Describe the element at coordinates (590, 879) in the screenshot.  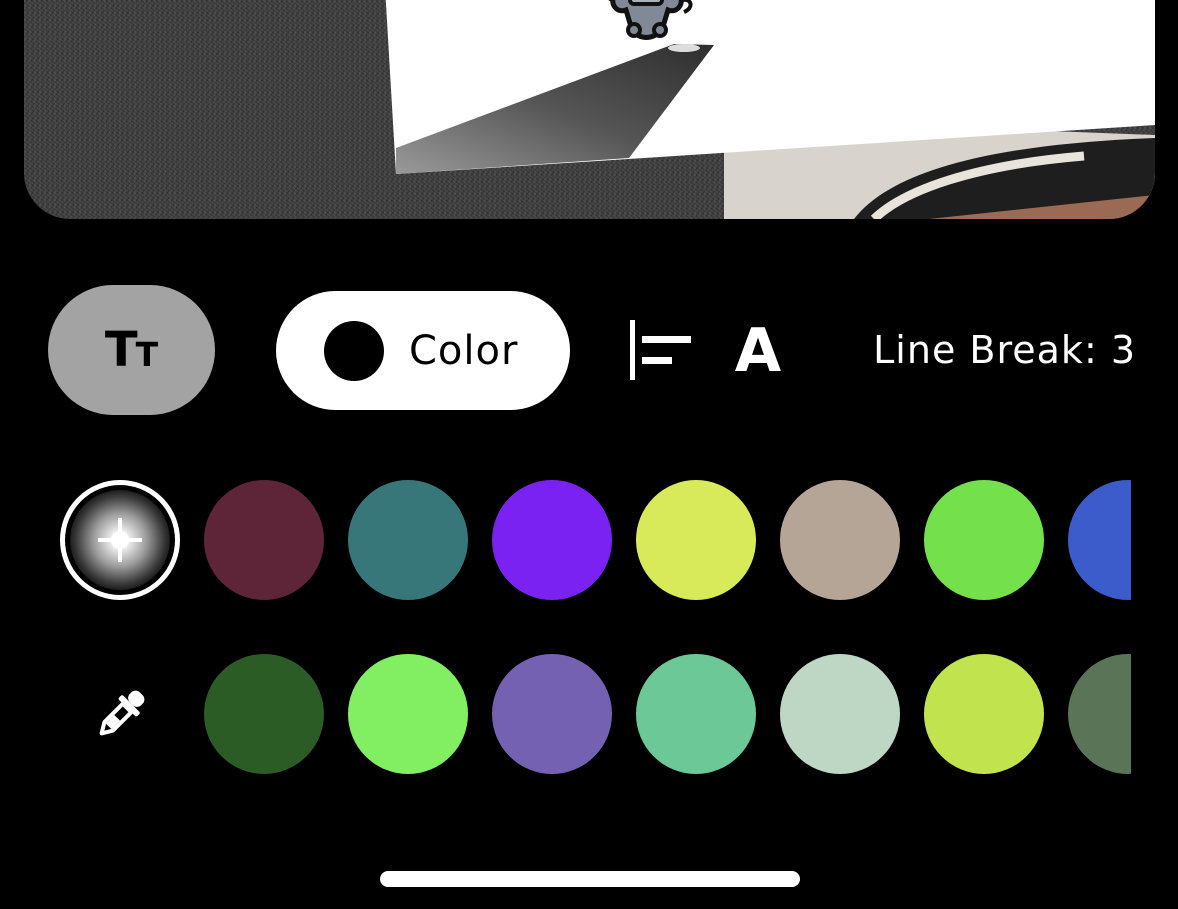
I see `home-indicator` at that location.